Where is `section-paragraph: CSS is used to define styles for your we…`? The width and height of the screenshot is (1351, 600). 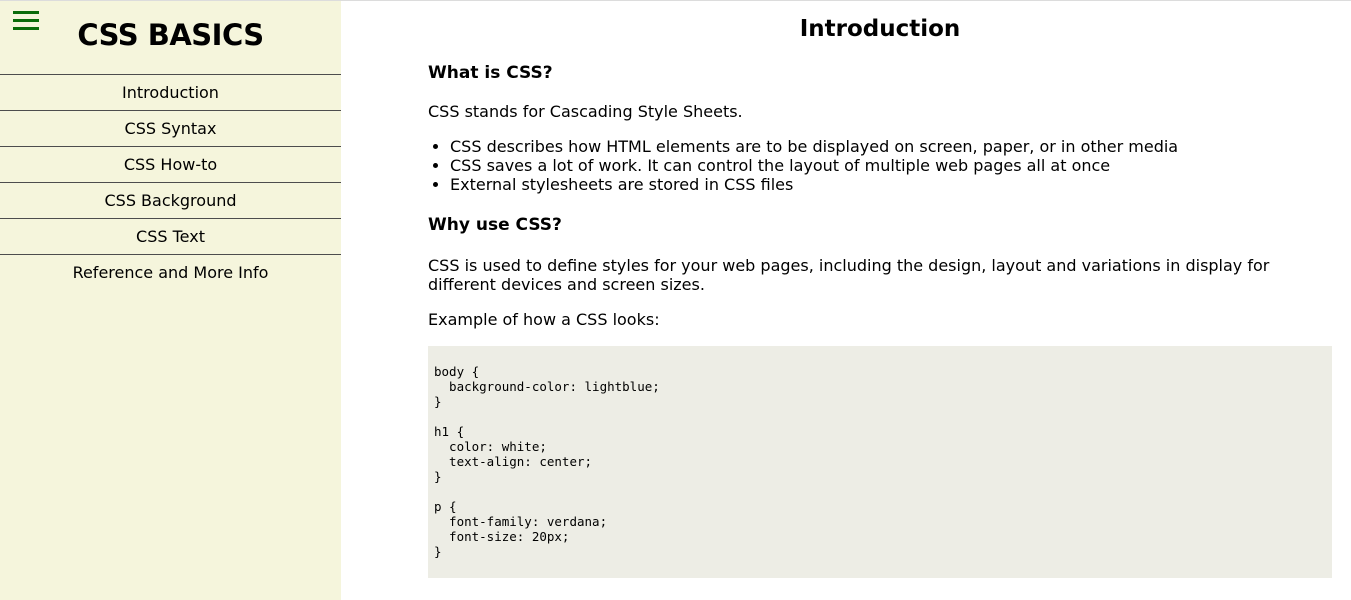
section-paragraph: CSS is used to define styles for your we… is located at coordinates (849, 275).